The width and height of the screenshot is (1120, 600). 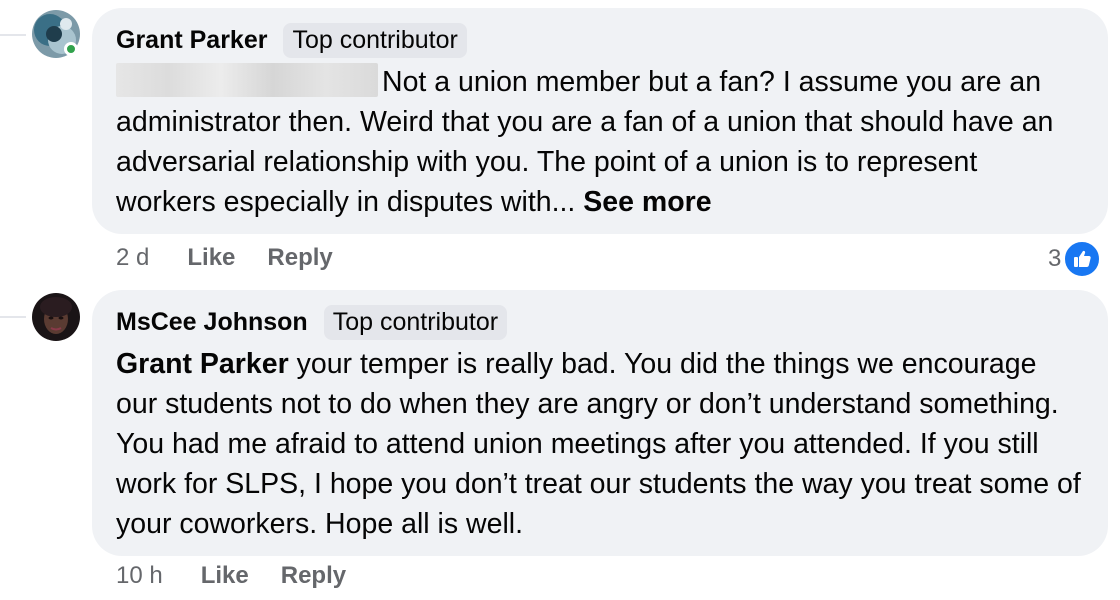 I want to click on comment-header: Grant Parker Top contributor, so click(x=600, y=40).